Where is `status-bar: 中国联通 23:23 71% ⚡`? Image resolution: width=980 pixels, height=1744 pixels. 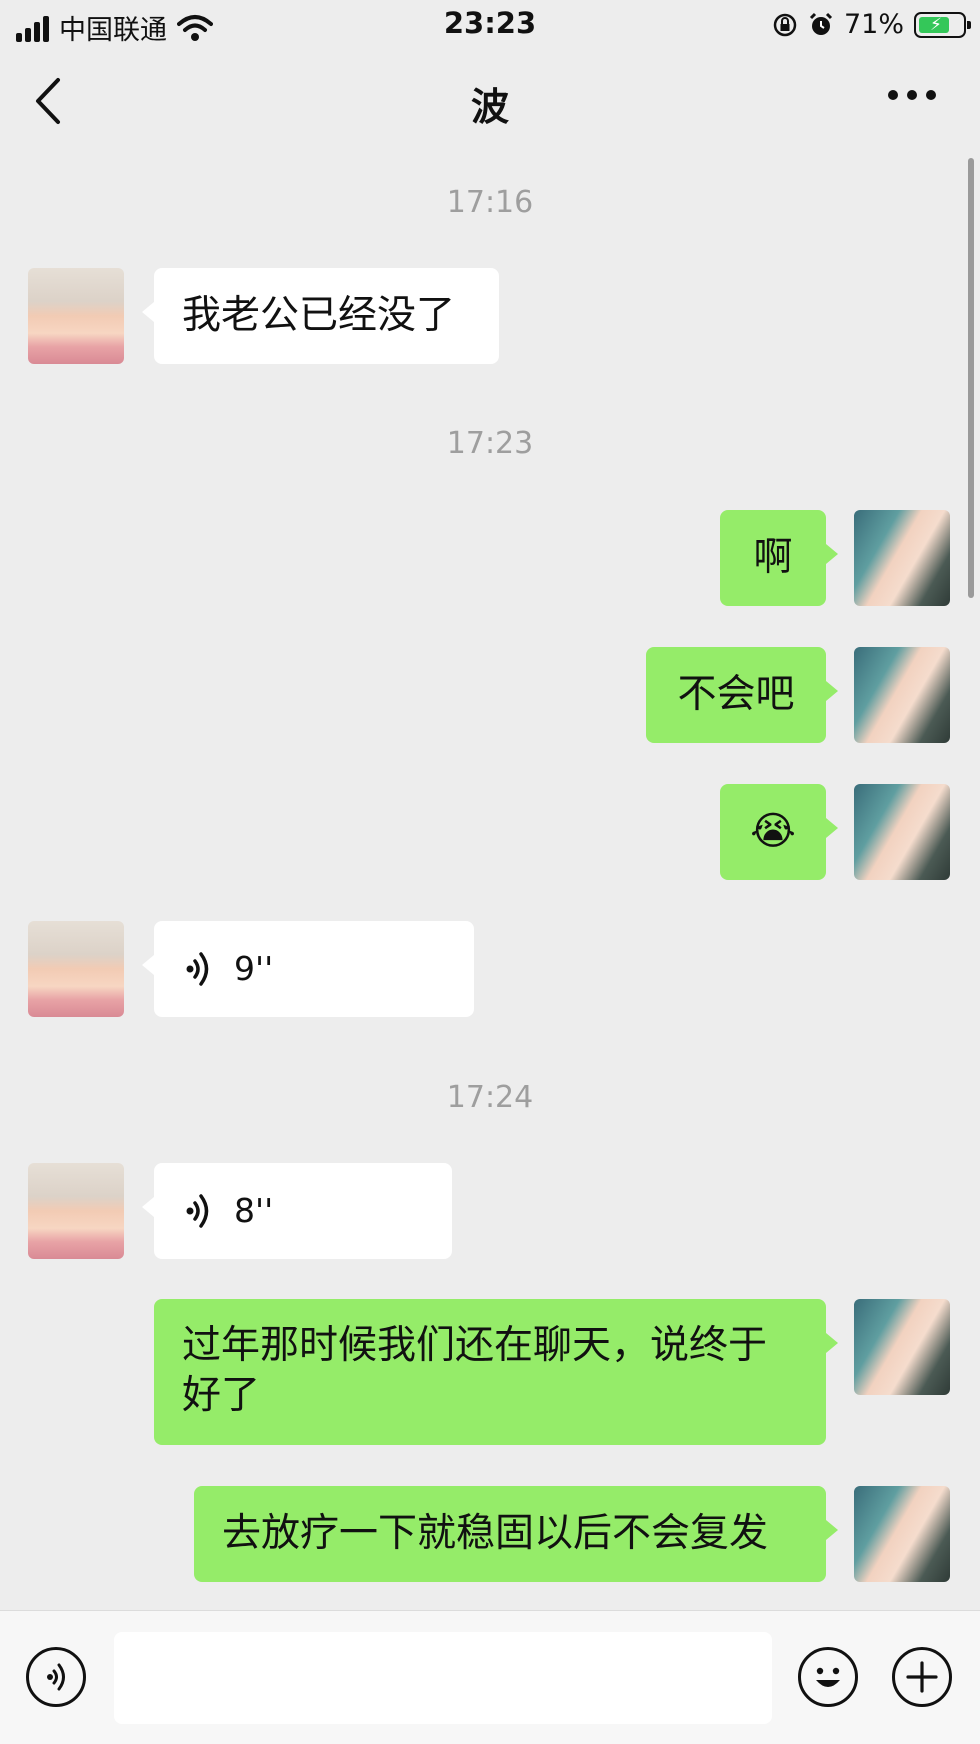 status-bar: 中国联通 23:23 71% ⚡ is located at coordinates (490, 25).